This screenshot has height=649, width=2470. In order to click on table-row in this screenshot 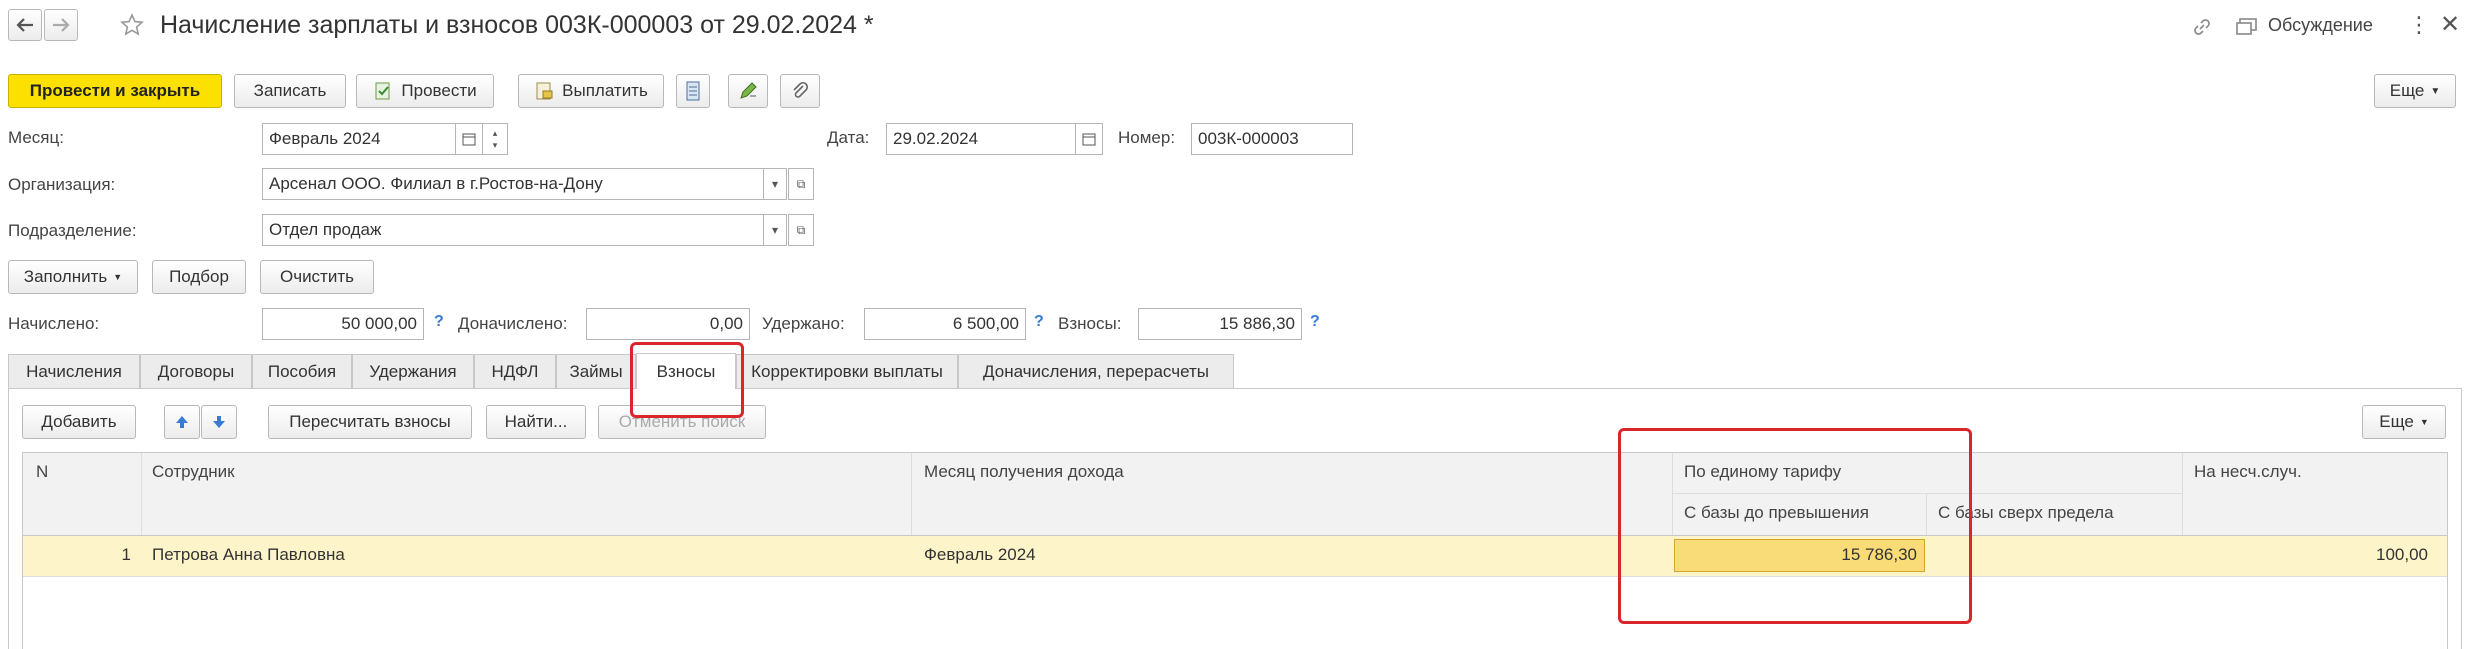, I will do `click(1235, 556)`.